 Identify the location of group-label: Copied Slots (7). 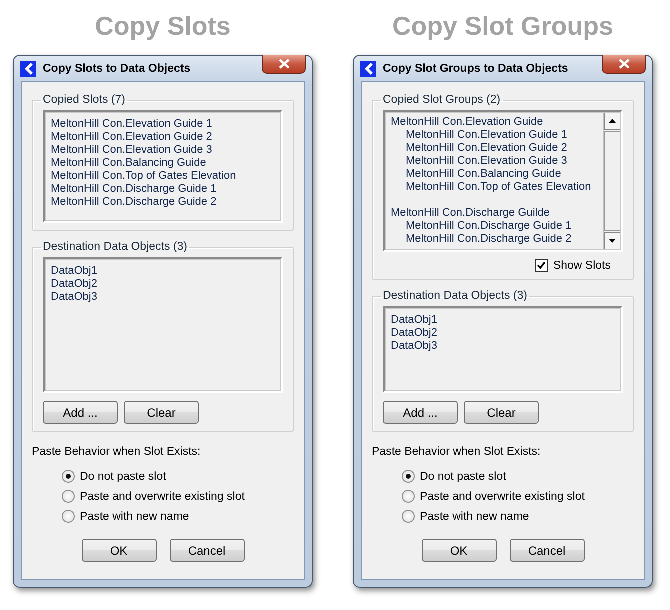
(84, 100).